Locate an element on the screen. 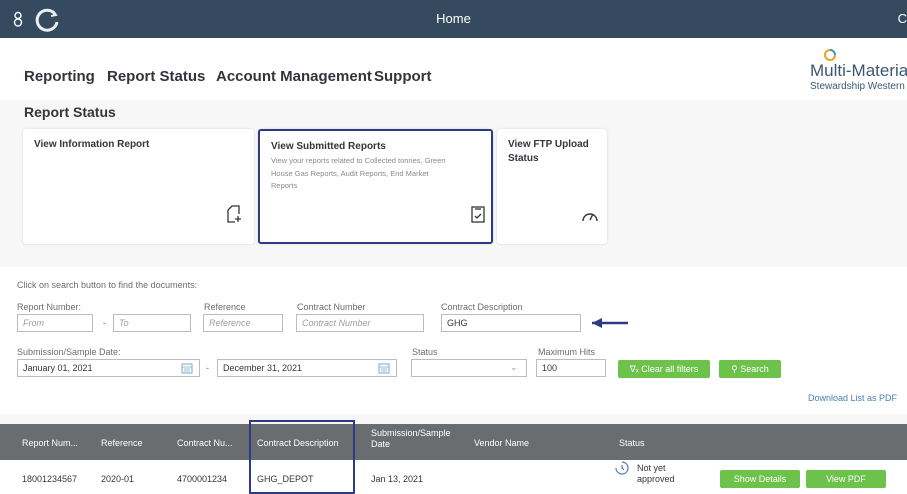  page-title: Report Status is located at coordinates (70, 112).